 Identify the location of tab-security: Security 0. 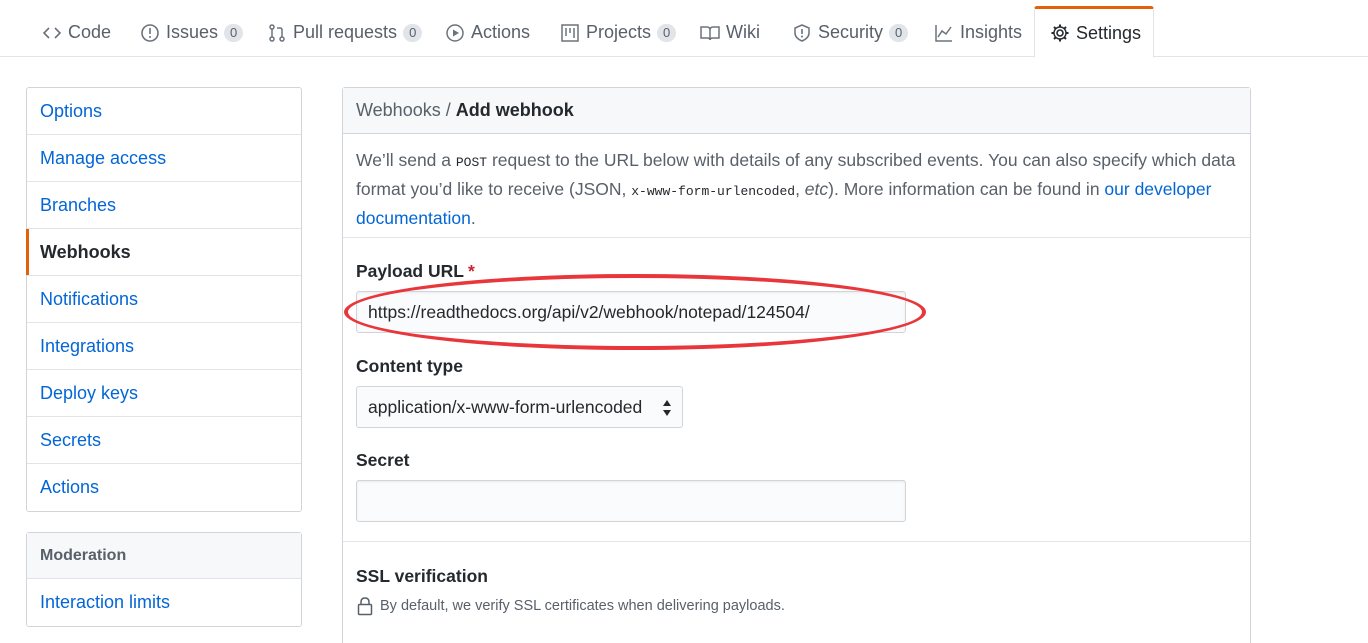
(850, 32).